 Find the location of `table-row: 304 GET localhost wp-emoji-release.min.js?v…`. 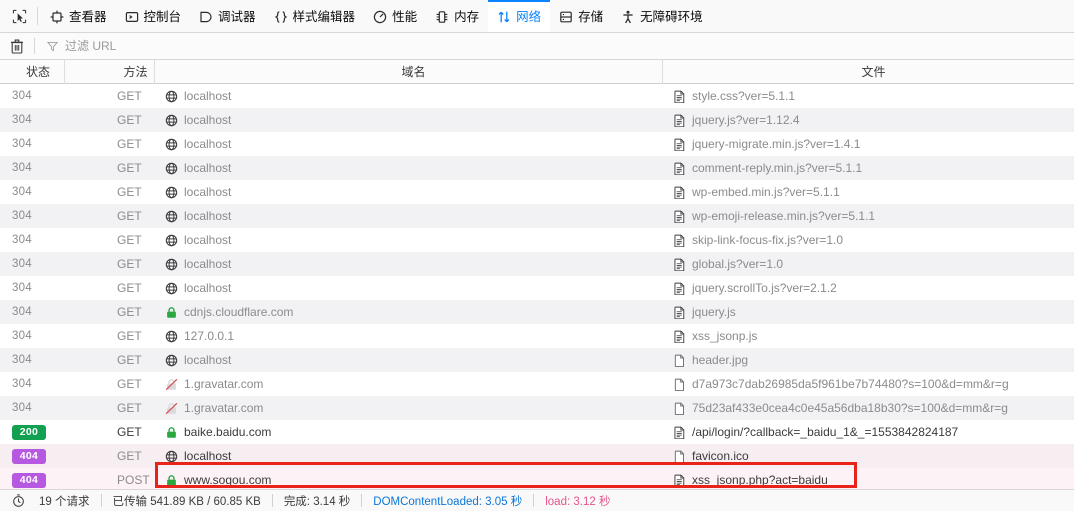

table-row: 304 GET localhost wp-emoji-release.min.js?v… is located at coordinates (537, 216).